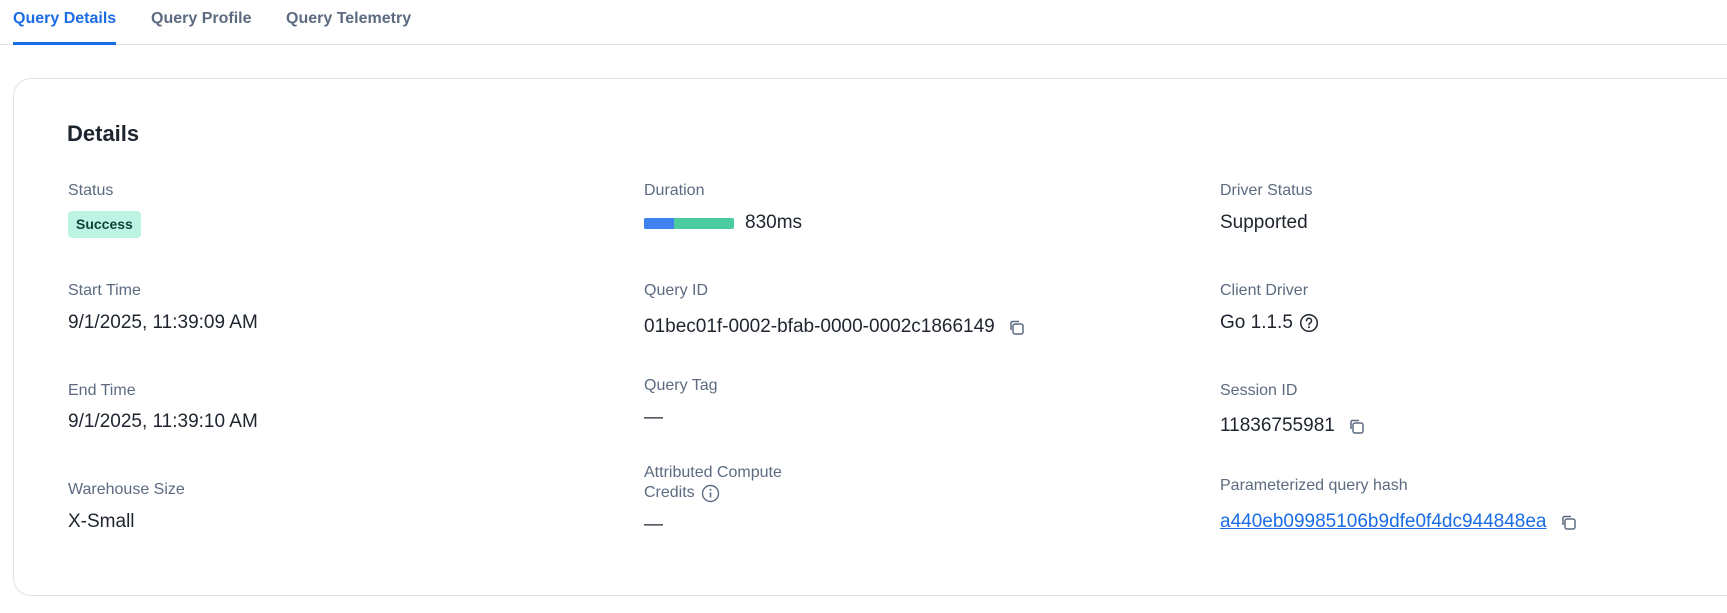 This screenshot has width=1727, height=613. What do you see at coordinates (104, 224) in the screenshot?
I see `status-badge: Success` at bounding box center [104, 224].